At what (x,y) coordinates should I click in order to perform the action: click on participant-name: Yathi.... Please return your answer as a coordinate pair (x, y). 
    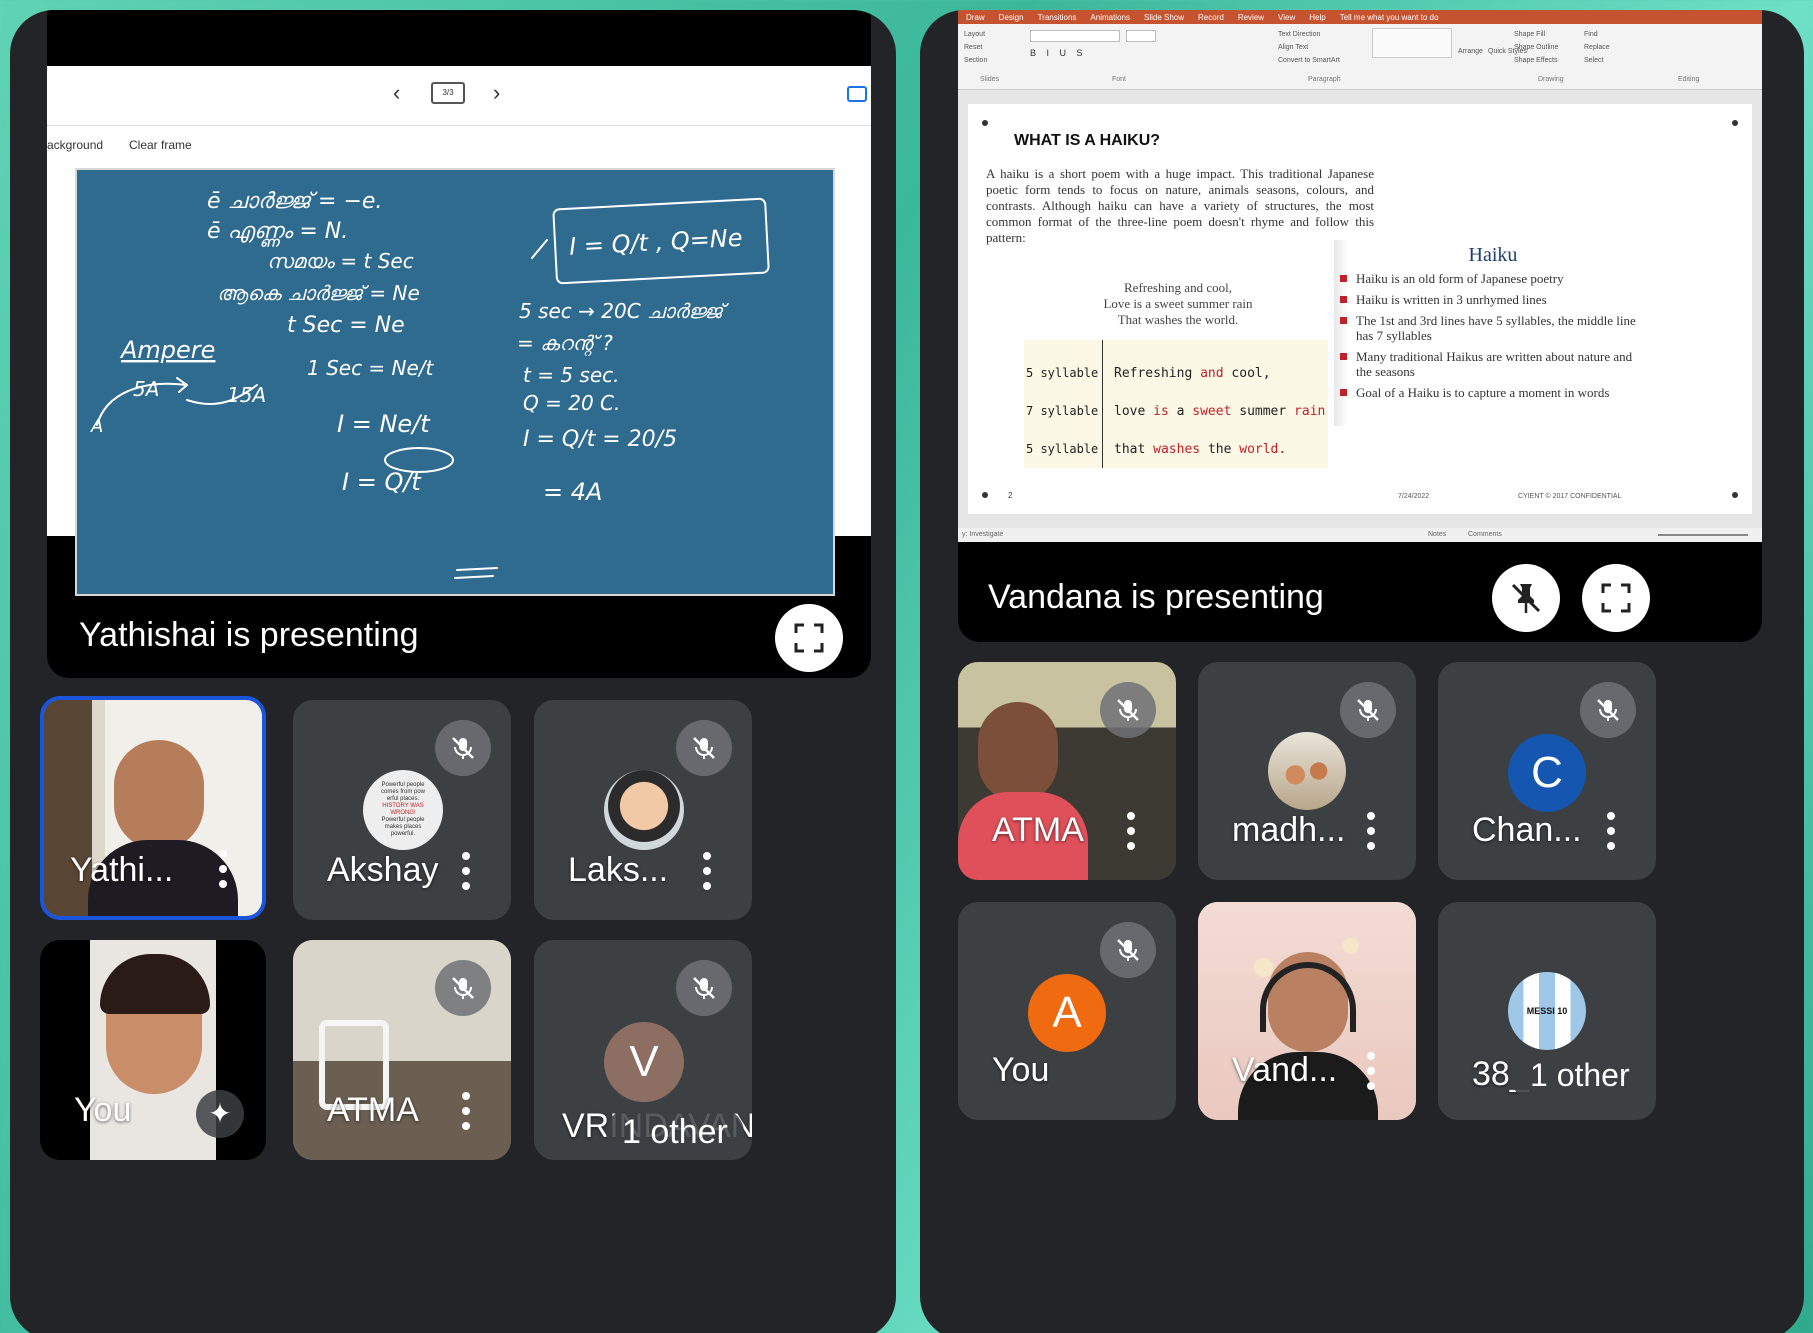
    Looking at the image, I should click on (122, 870).